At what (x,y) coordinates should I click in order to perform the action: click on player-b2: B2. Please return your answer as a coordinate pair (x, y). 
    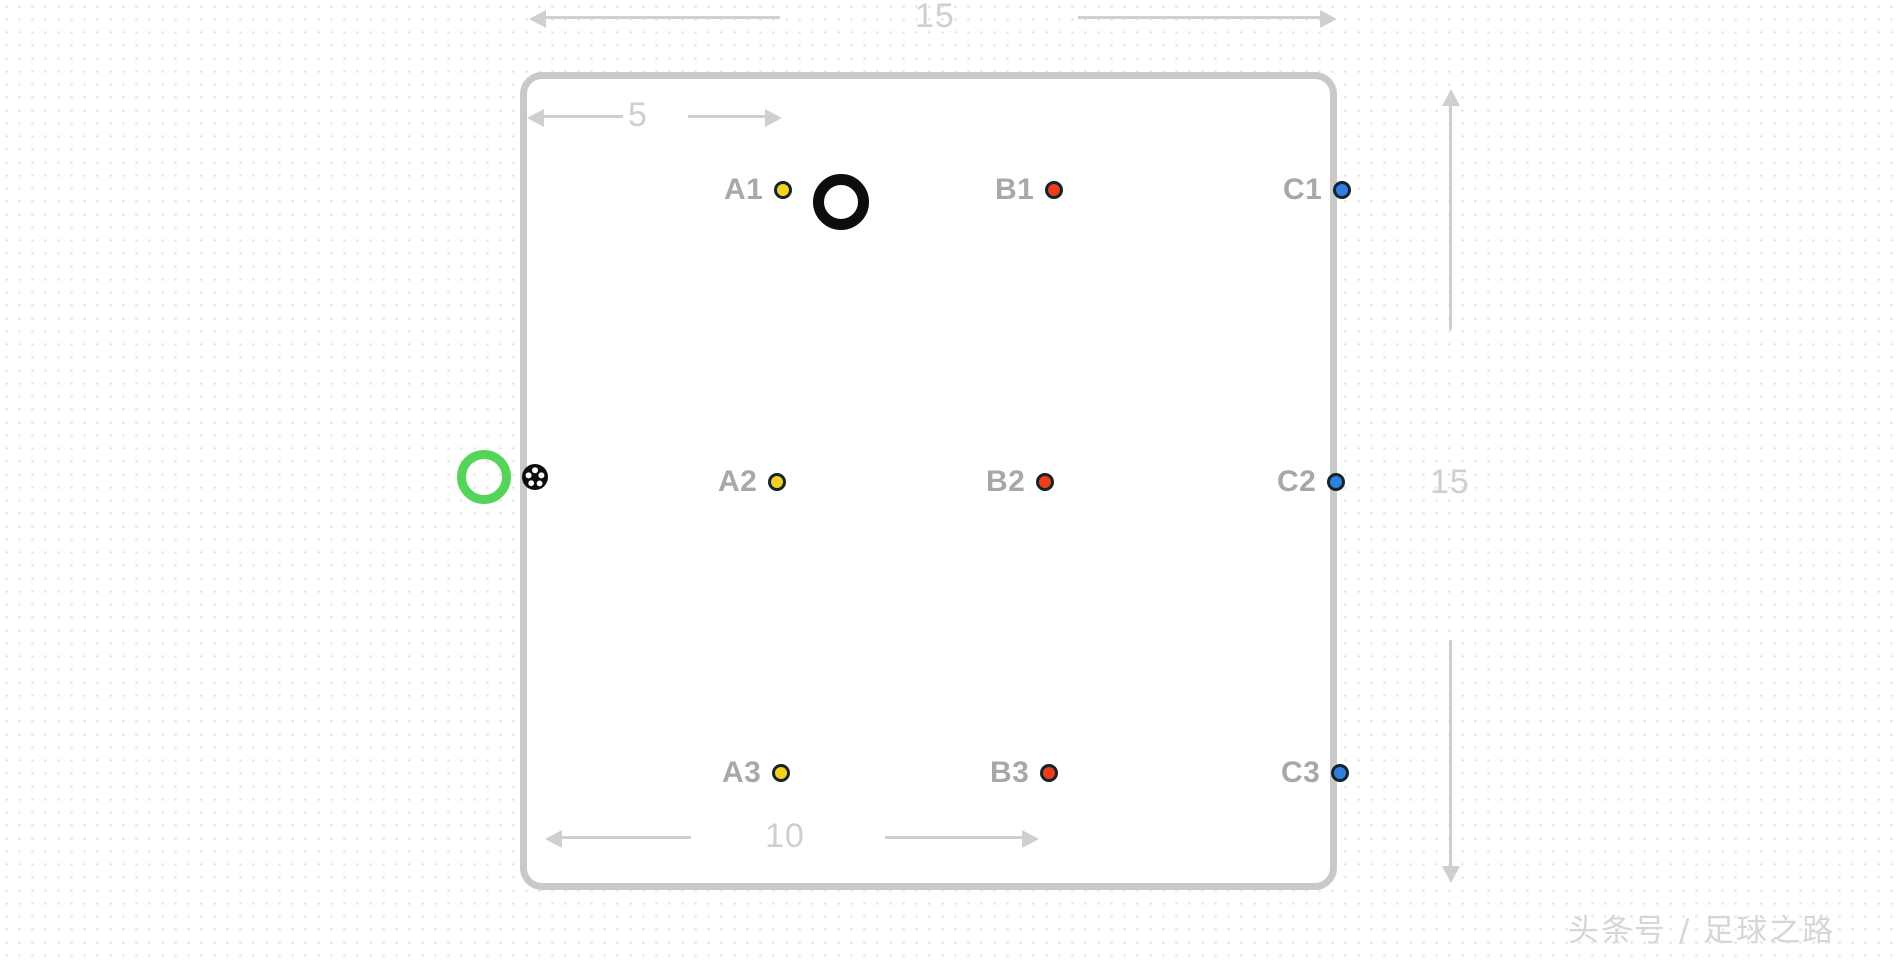
    Looking at the image, I should click on (1020, 482).